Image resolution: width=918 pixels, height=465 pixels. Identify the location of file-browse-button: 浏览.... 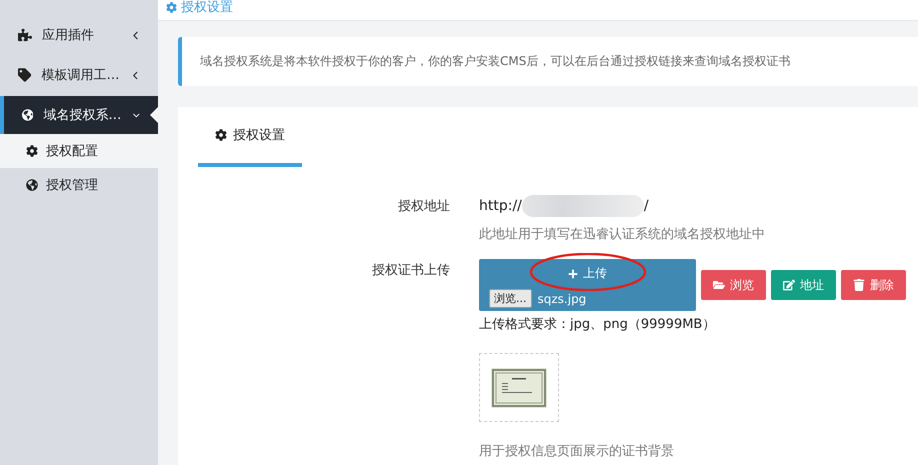
(510, 298).